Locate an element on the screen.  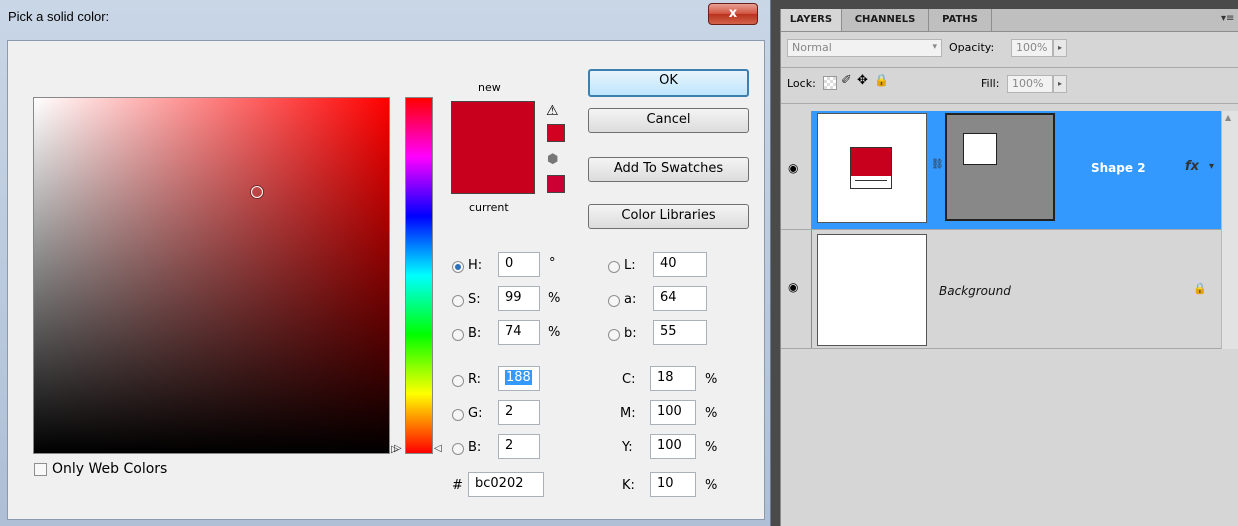
magenta-input: 100 is located at coordinates (673, 412).